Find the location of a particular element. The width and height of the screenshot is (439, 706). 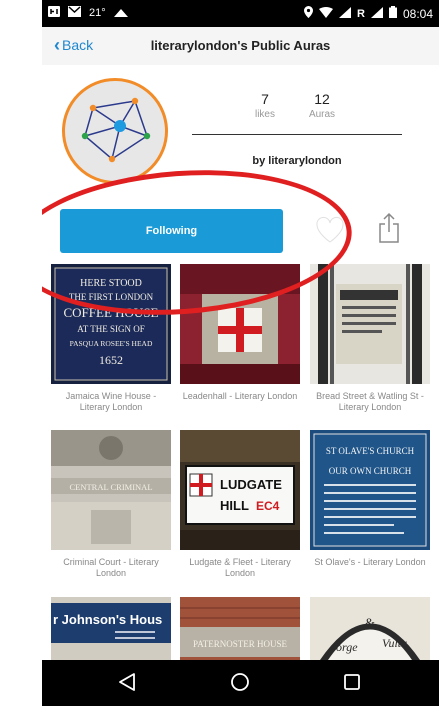

auras-label: Auras is located at coordinates (322, 114).